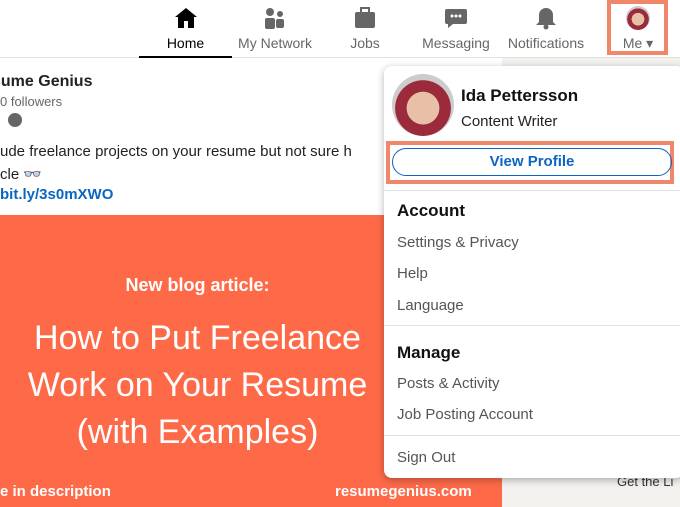 The height and width of the screenshot is (507, 680). Describe the element at coordinates (423, 105) in the screenshot. I see `profile-avatar` at that location.